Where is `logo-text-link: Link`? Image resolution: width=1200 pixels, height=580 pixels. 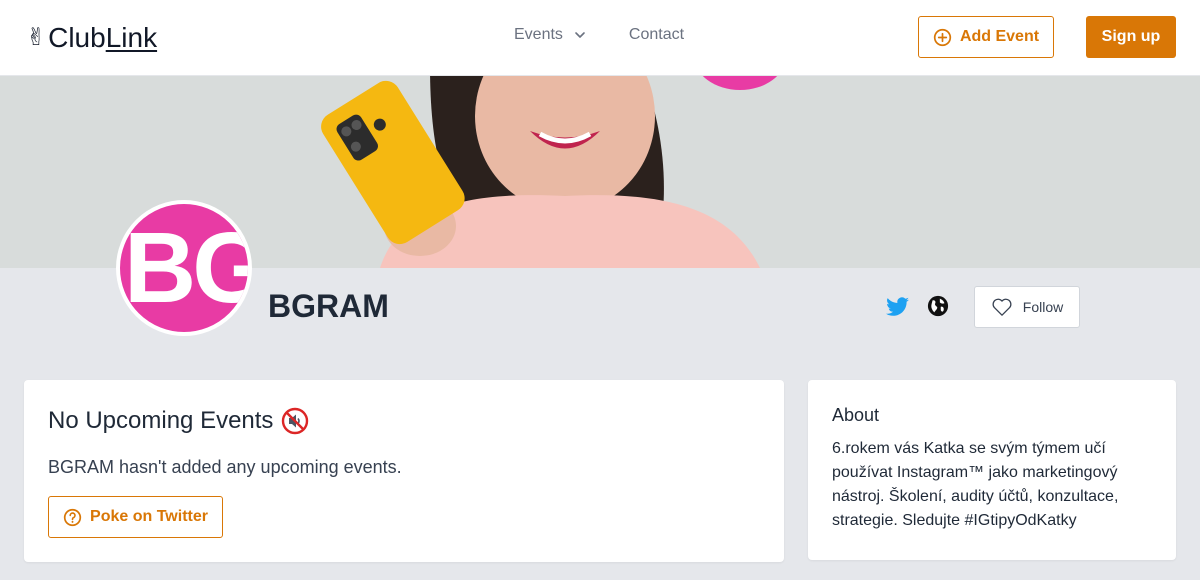 logo-text-link: Link is located at coordinates (131, 37).